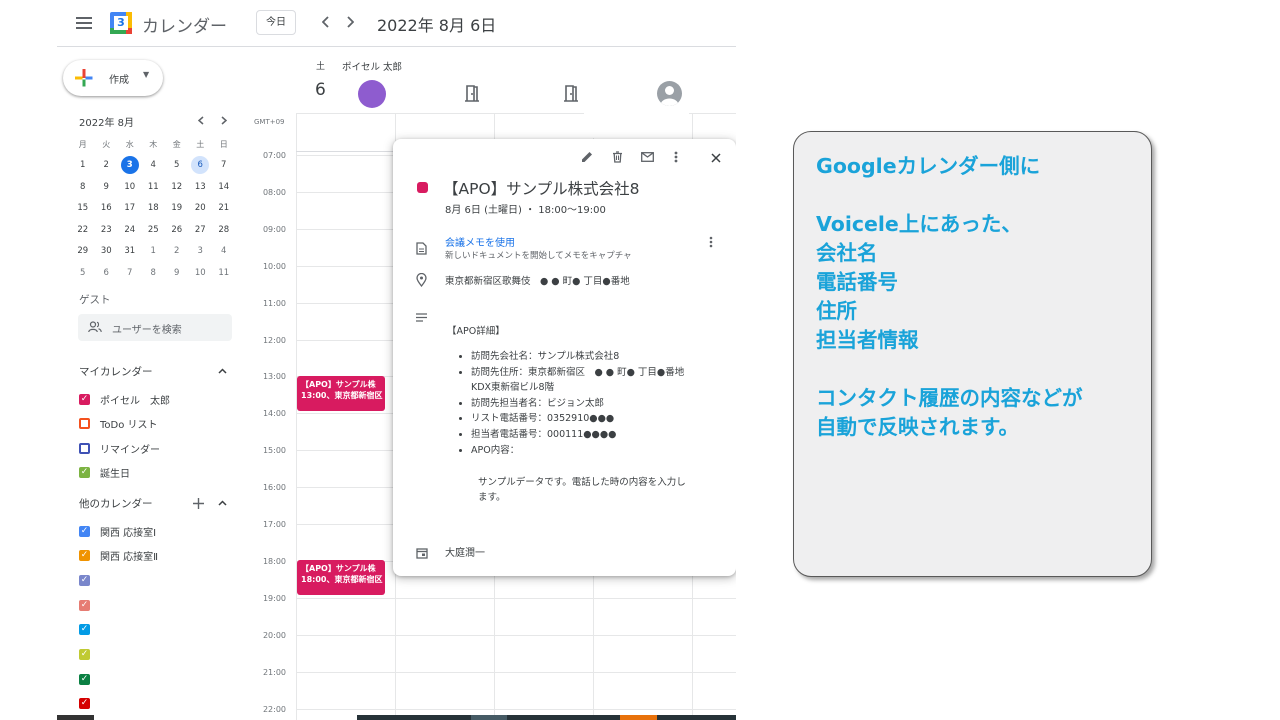 This screenshot has width=1280, height=720. I want to click on calendar-list-item: ✓ 関西 応接室Ⅰ, so click(117, 531).